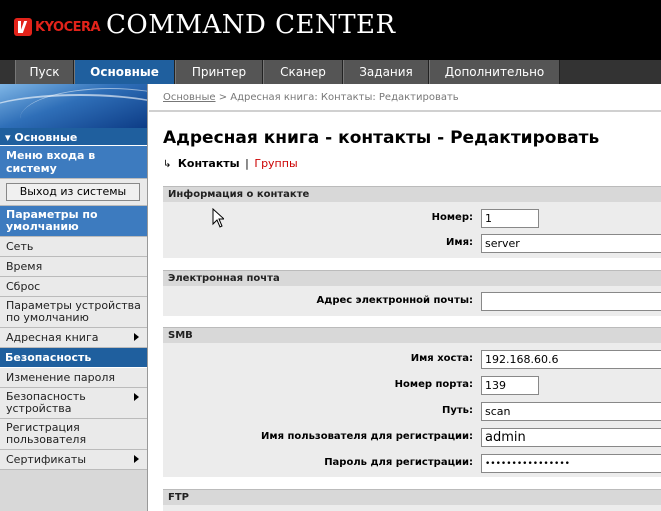 This screenshot has height=511, width=661. I want to click on section-contact-info-body: Номер: Имя:, so click(412, 230).